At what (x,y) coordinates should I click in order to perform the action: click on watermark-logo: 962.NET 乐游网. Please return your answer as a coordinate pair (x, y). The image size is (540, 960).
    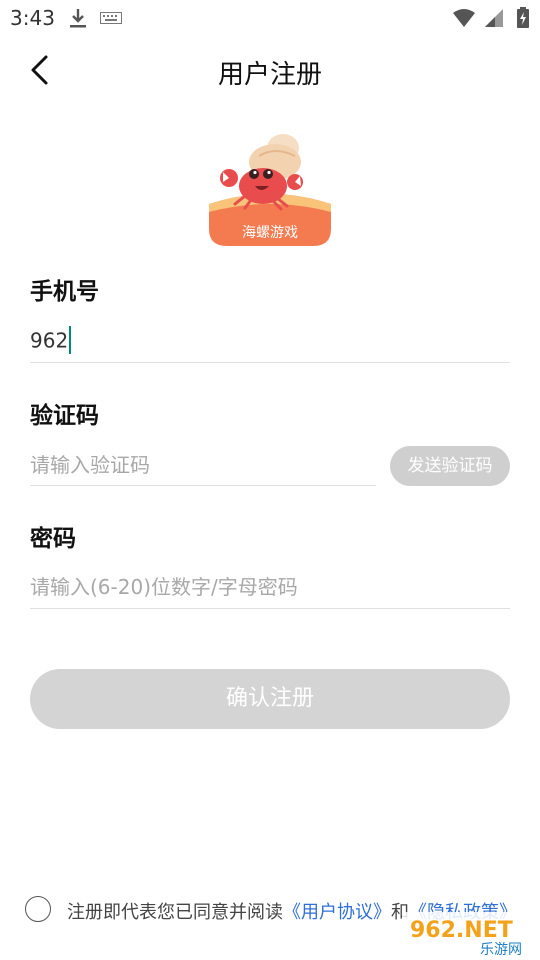
    Looking at the image, I should click on (469, 935).